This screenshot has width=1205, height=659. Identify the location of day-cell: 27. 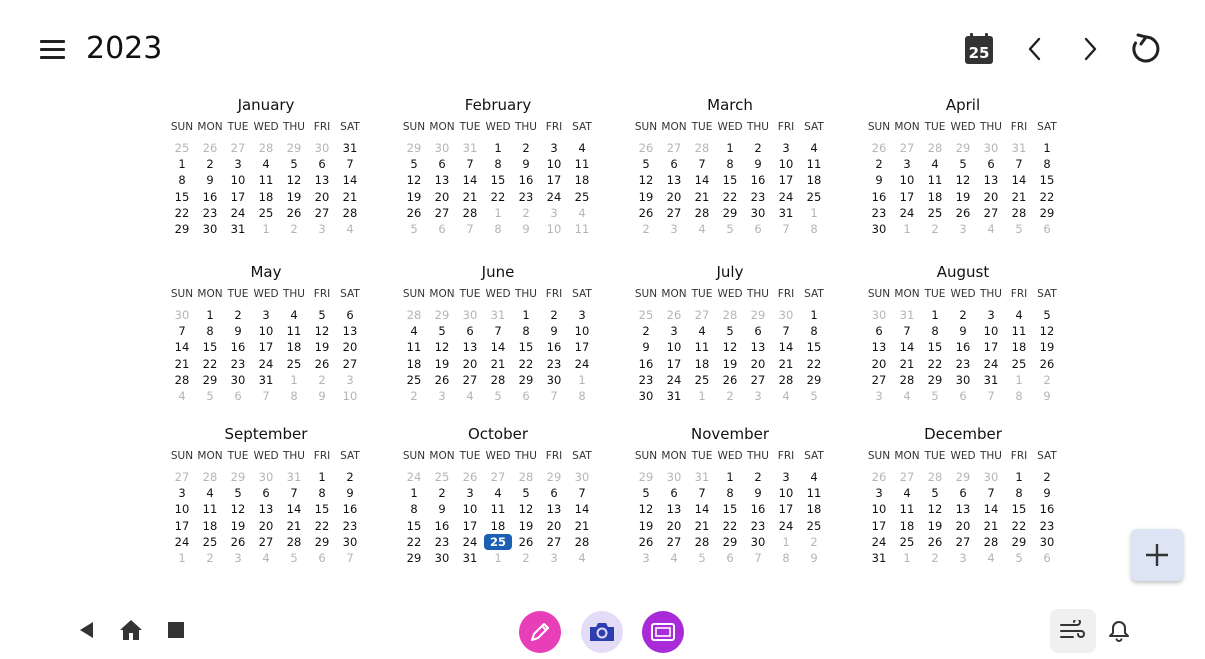
(266, 542).